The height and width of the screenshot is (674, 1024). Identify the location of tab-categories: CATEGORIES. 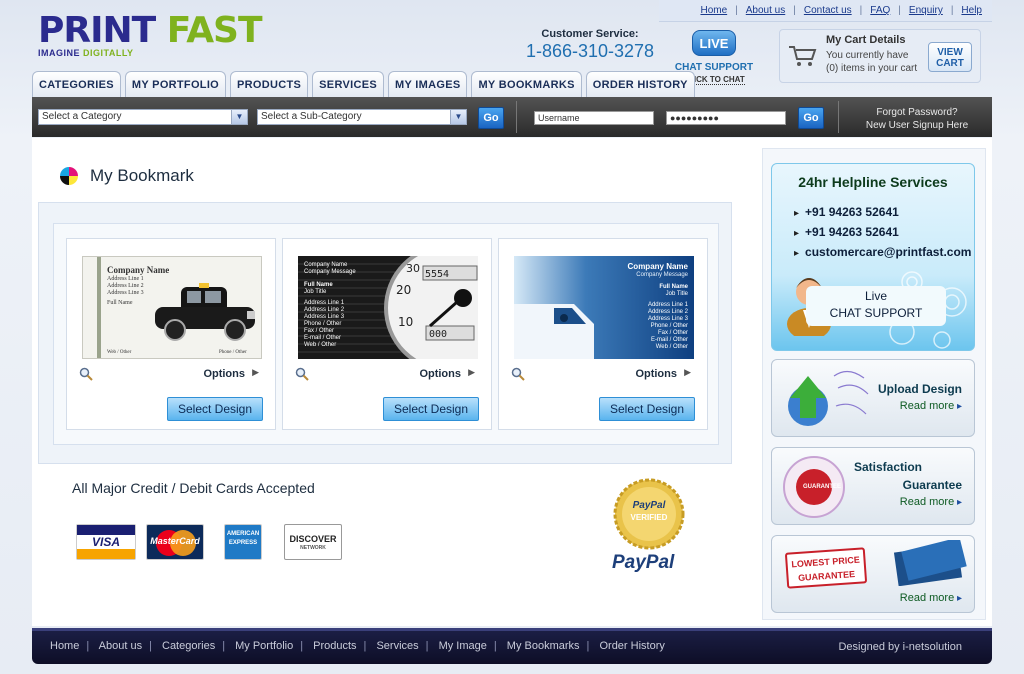
(76, 84).